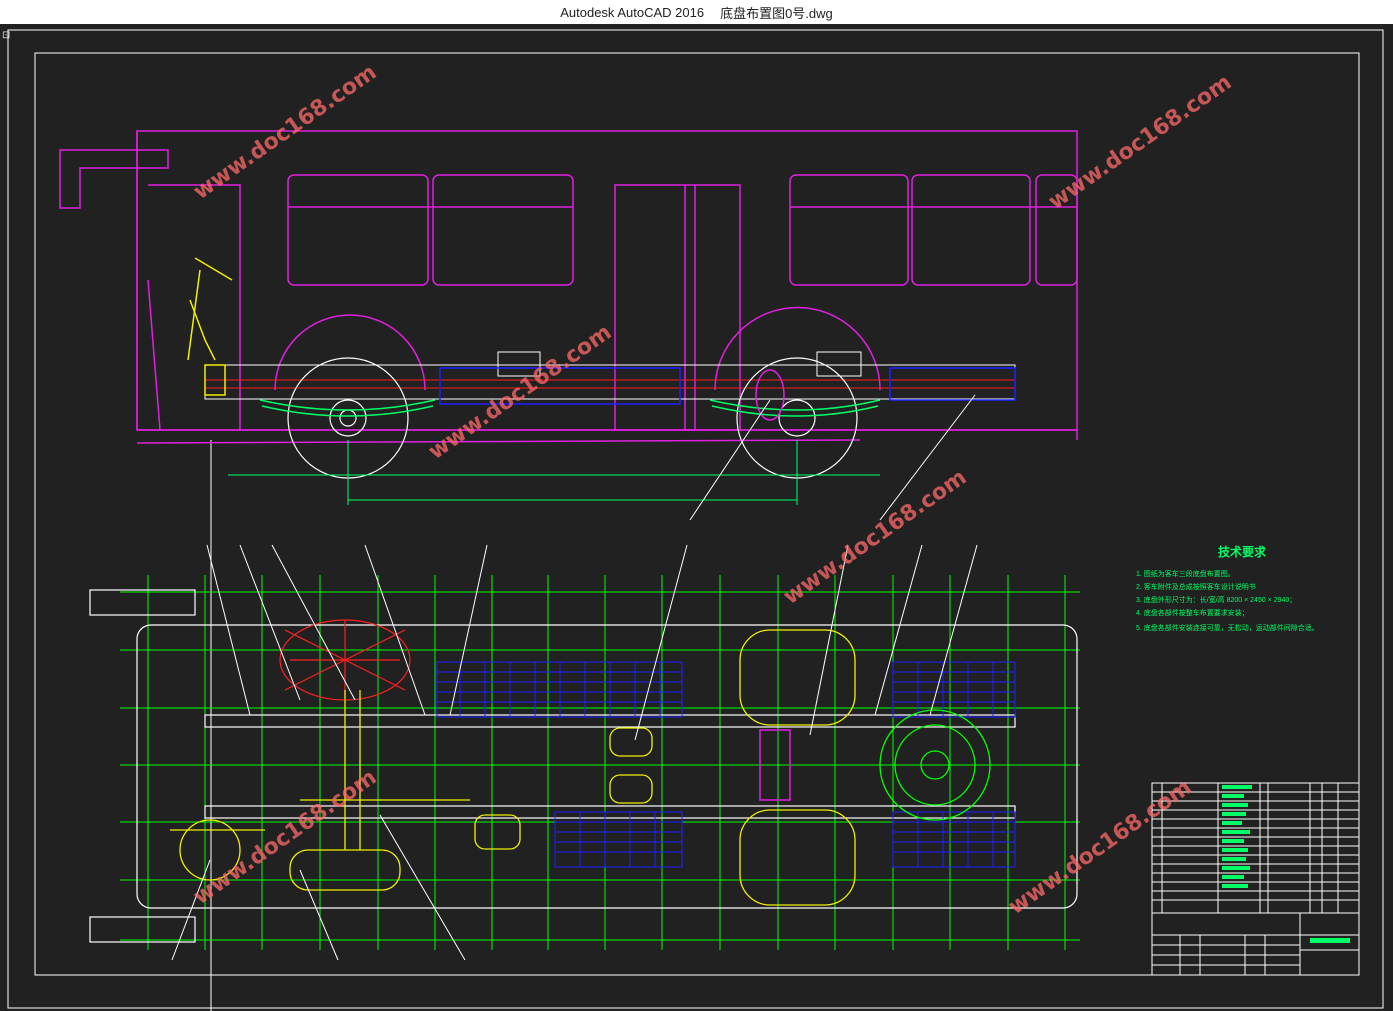 This screenshot has width=1393, height=1011. I want to click on chassis-frame-side, so click(610, 375).